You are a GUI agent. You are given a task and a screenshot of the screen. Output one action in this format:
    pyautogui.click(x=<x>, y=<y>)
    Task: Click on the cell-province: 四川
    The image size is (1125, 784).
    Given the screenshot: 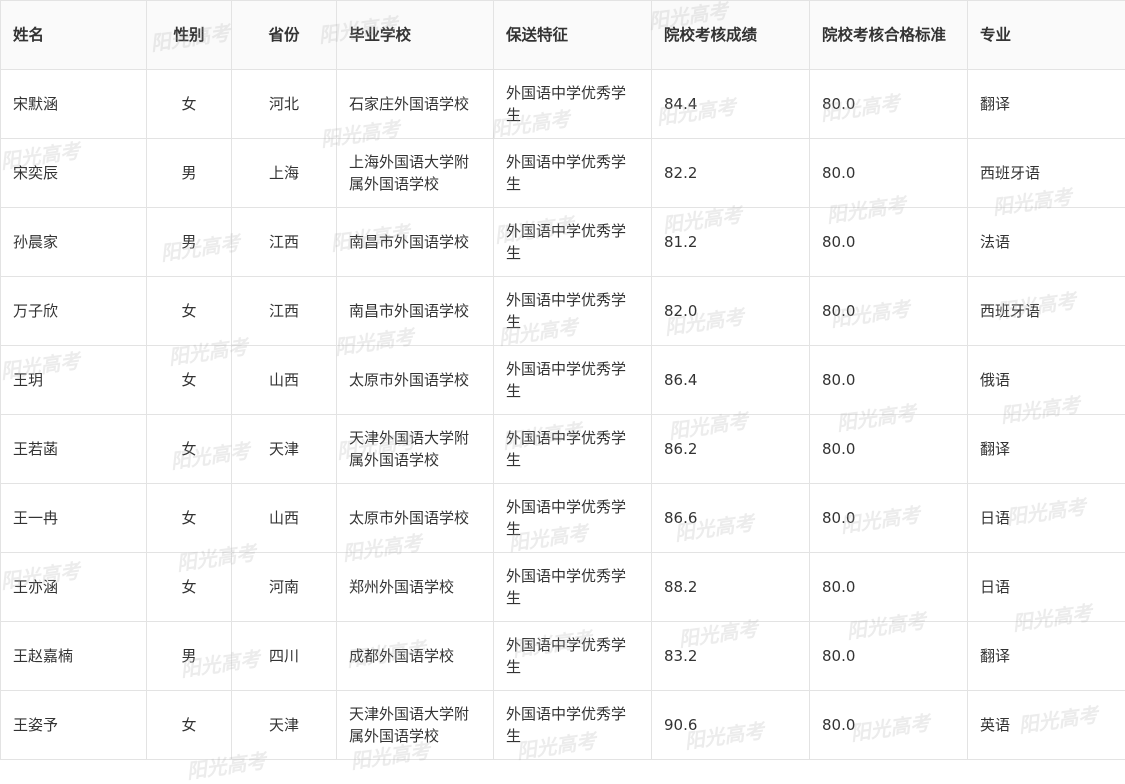 What is the action you would take?
    pyautogui.click(x=284, y=656)
    